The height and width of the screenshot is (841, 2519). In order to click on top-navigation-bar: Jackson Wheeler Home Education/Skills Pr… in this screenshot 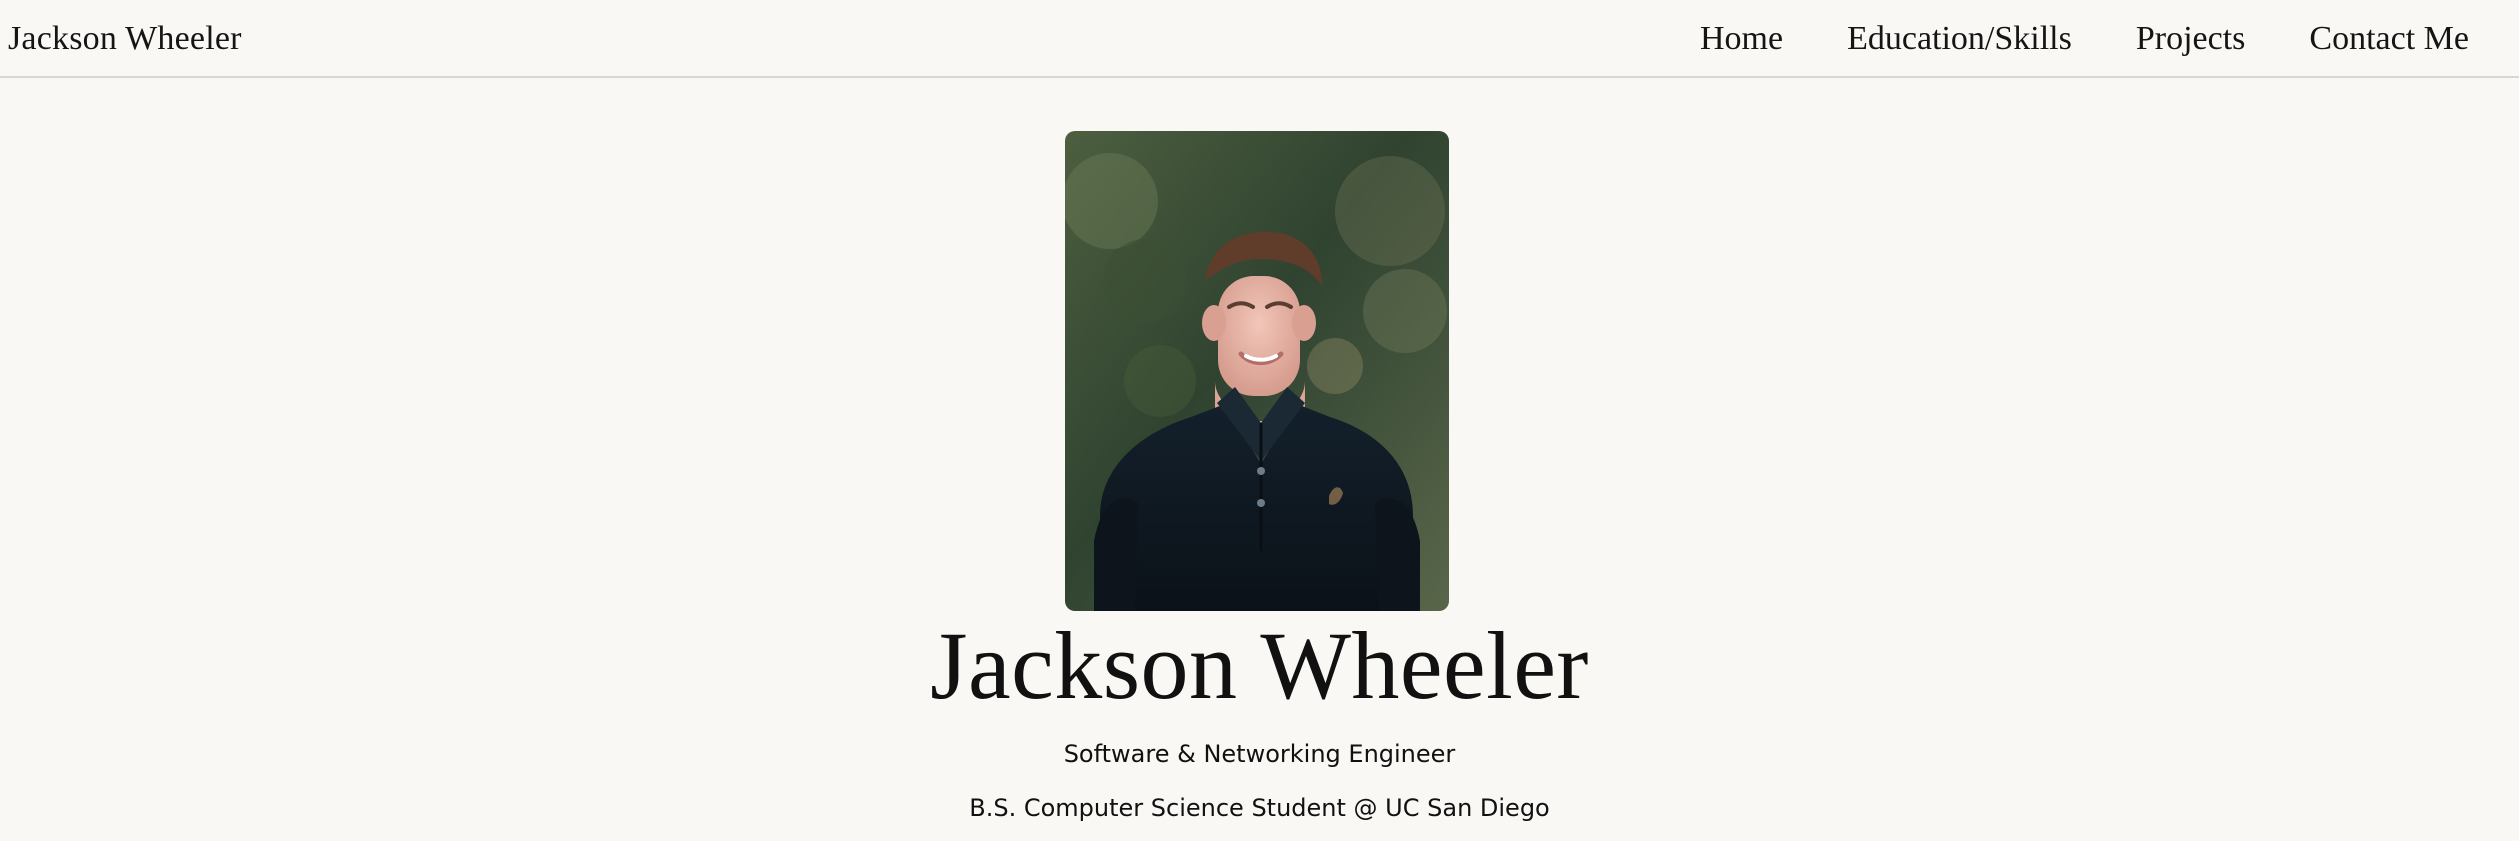, I will do `click(1259, 39)`.